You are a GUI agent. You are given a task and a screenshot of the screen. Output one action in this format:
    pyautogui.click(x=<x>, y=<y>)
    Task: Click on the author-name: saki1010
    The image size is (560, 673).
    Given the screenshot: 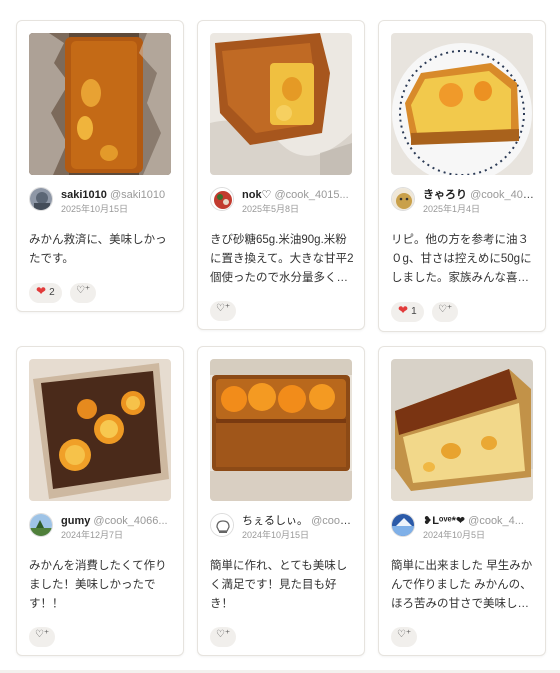 What is the action you would take?
    pyautogui.click(x=84, y=195)
    